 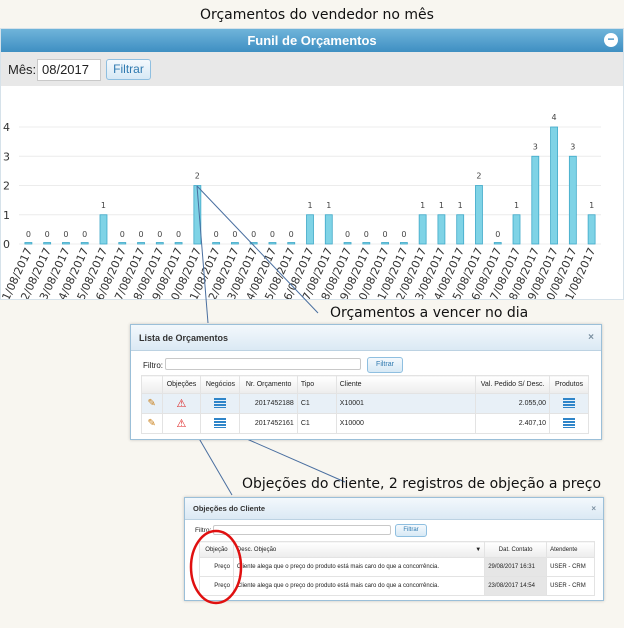 What do you see at coordinates (394, 509) in the screenshot?
I see `obj-header: Objeções do Cliente ×` at bounding box center [394, 509].